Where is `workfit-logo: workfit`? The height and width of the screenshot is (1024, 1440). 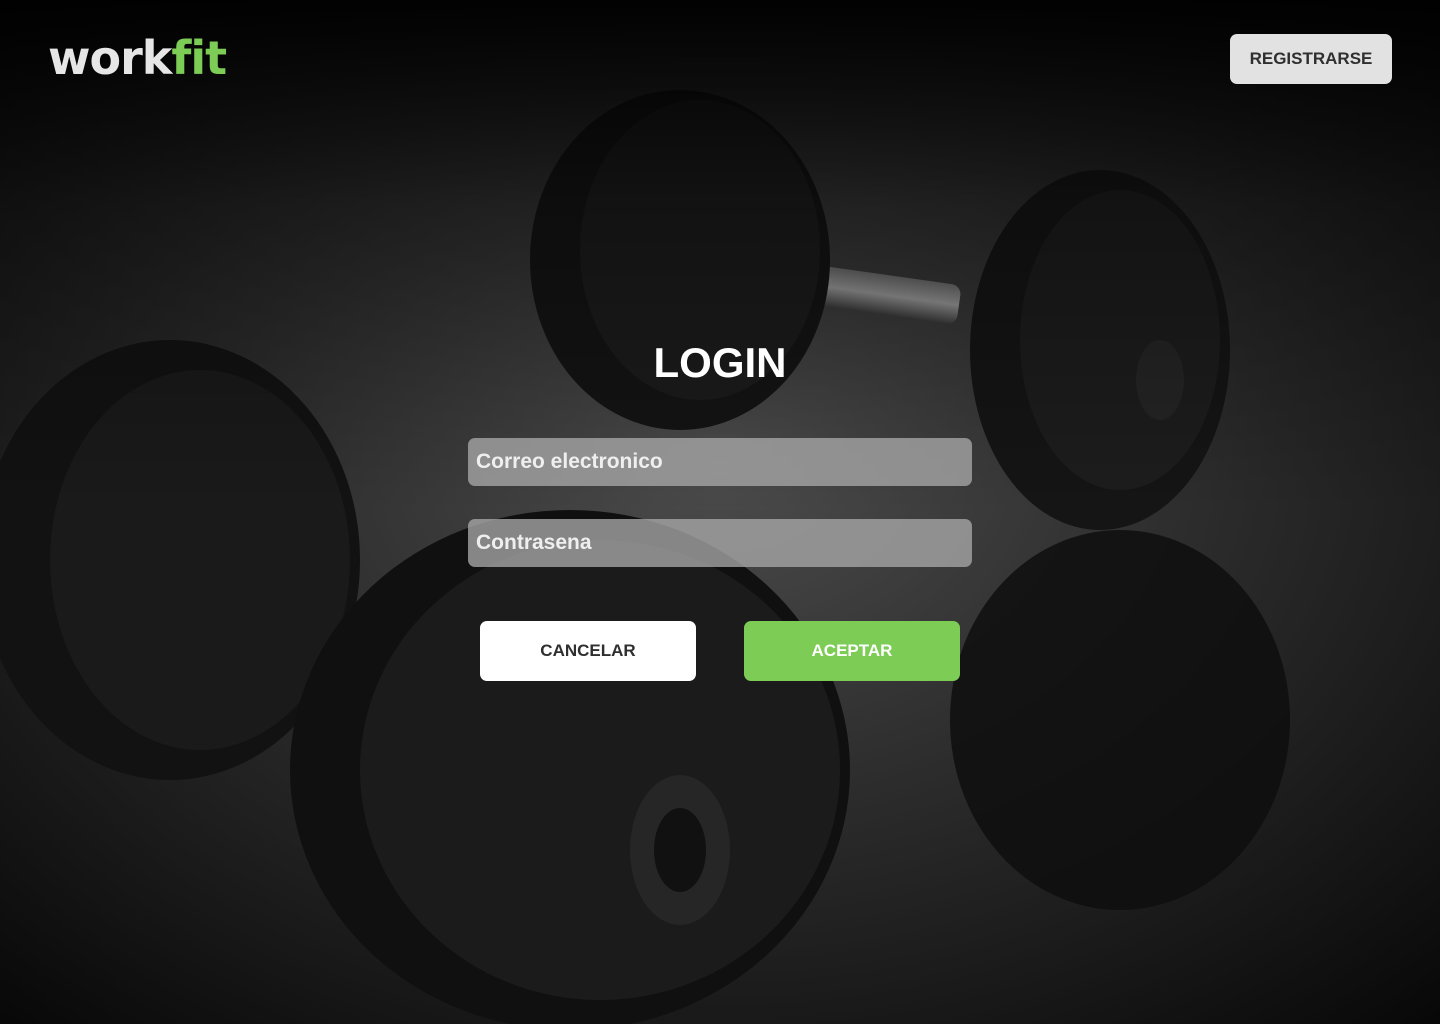 workfit-logo: workfit is located at coordinates (137, 58).